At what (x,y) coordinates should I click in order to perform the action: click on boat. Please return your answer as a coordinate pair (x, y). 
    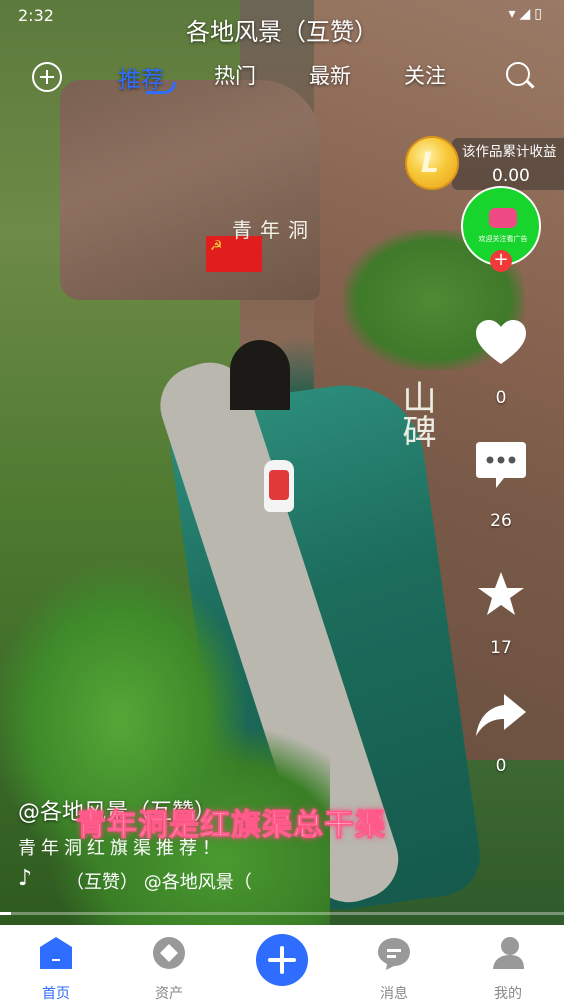
    Looking at the image, I should click on (279, 486).